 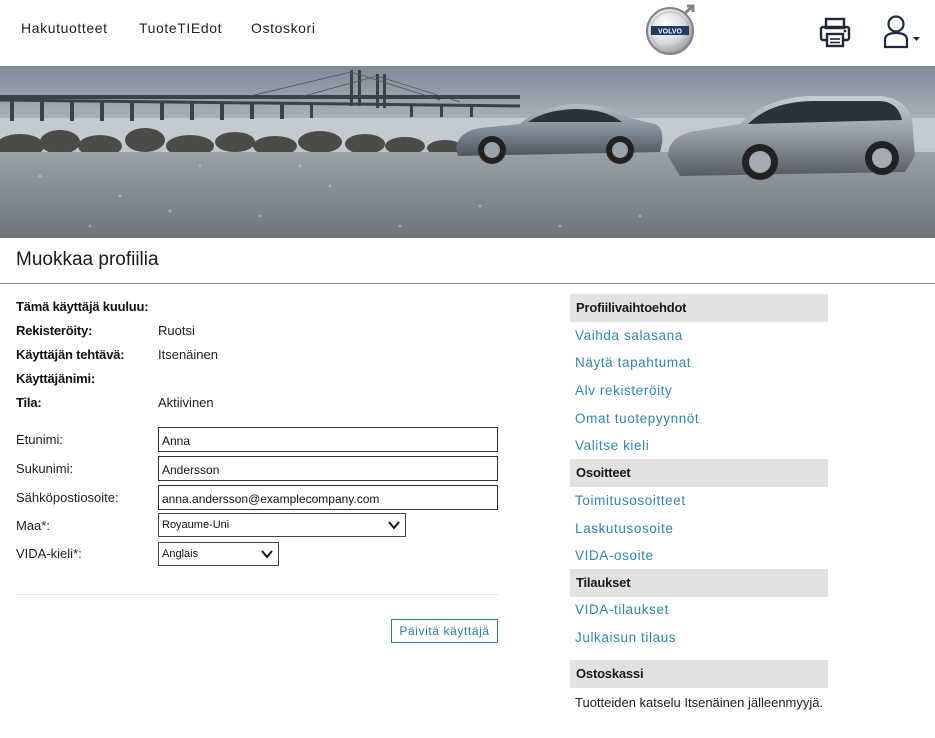 I want to click on sidebar-heading-shopping-bag: Ostoskassi, so click(x=699, y=674).